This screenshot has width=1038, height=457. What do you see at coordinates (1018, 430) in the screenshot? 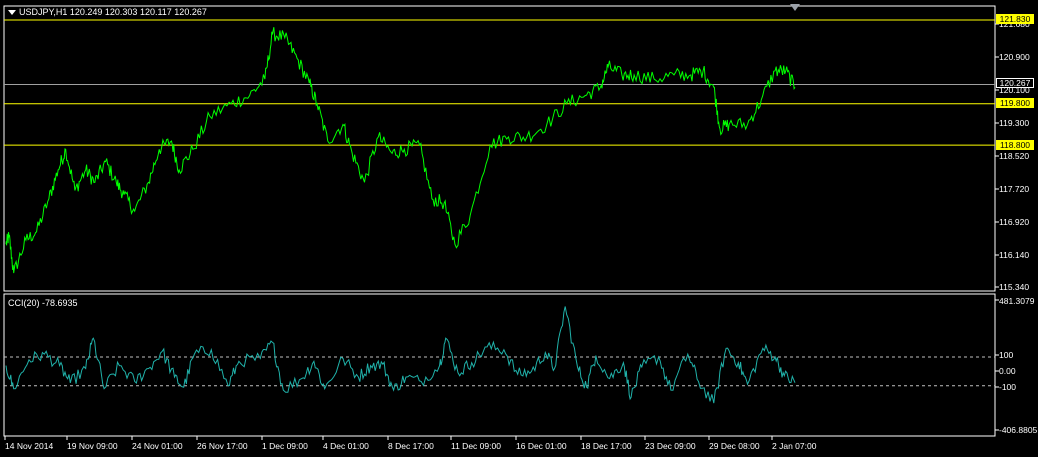
I see `cci-axis-label: -406.8805` at bounding box center [1018, 430].